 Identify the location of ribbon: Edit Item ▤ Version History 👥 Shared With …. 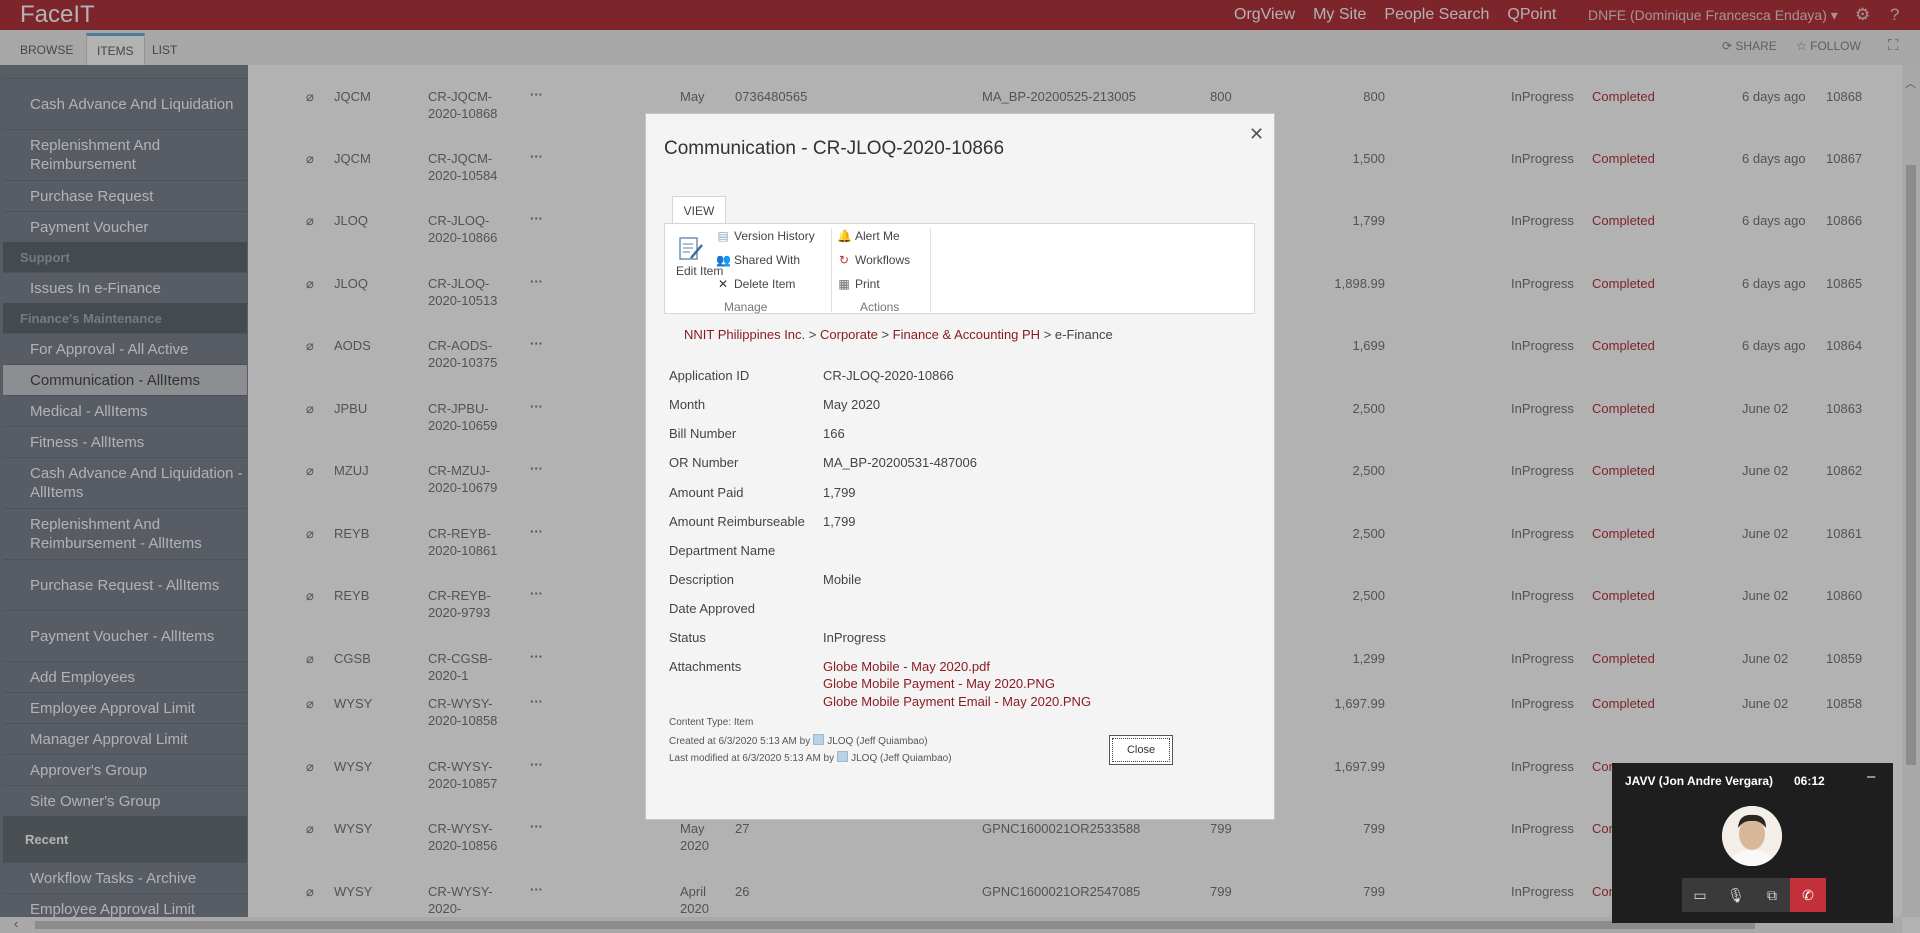
(959, 268).